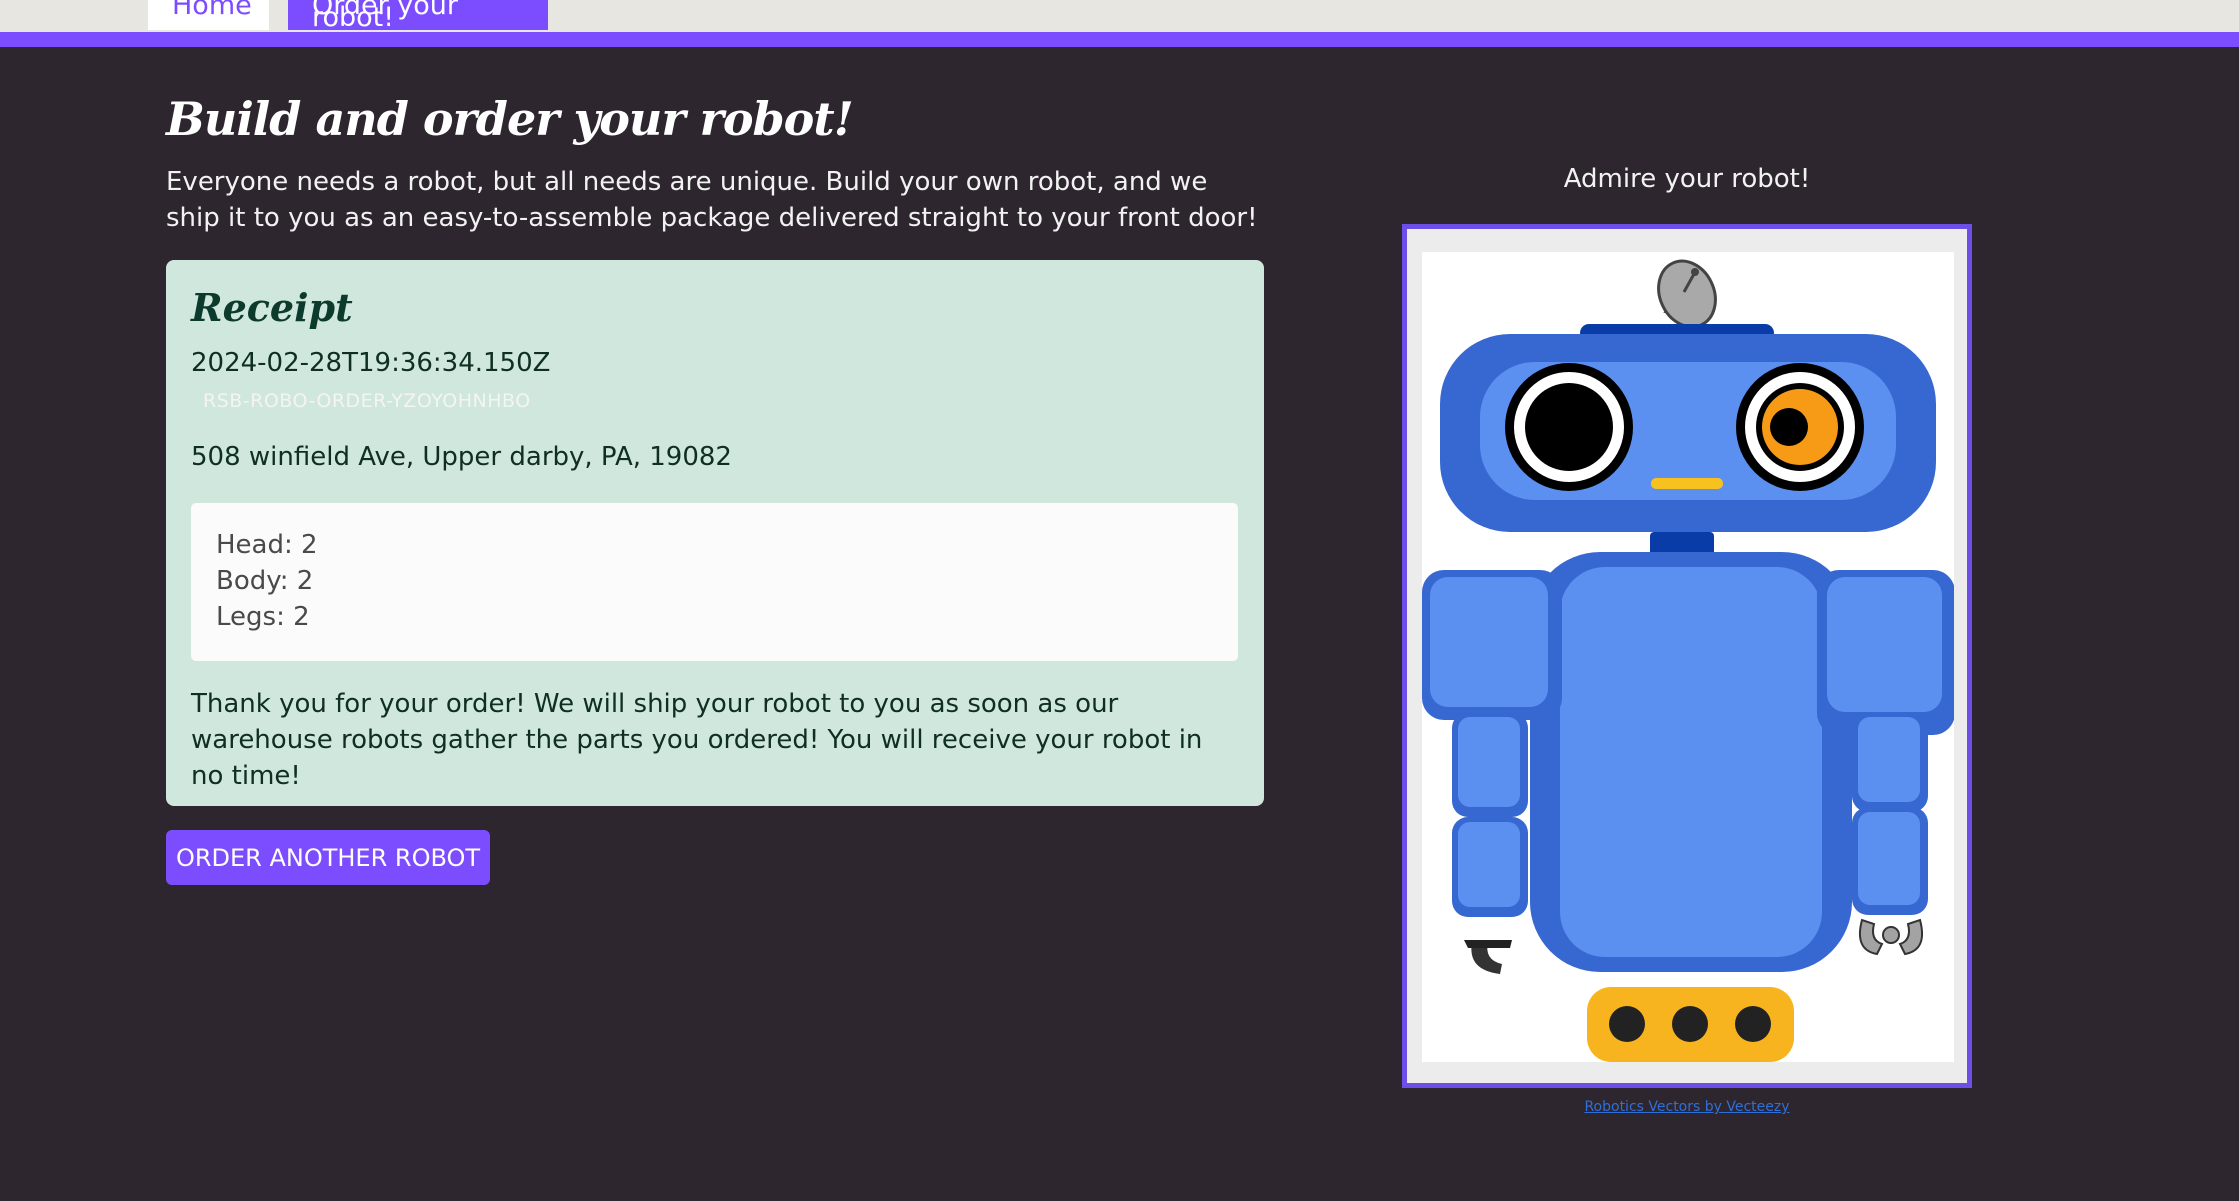 The image size is (2239, 1201). What do you see at coordinates (461, 457) in the screenshot?
I see `shipping-address: 508 winfield Ave, Upper darby, PA, 19082` at bounding box center [461, 457].